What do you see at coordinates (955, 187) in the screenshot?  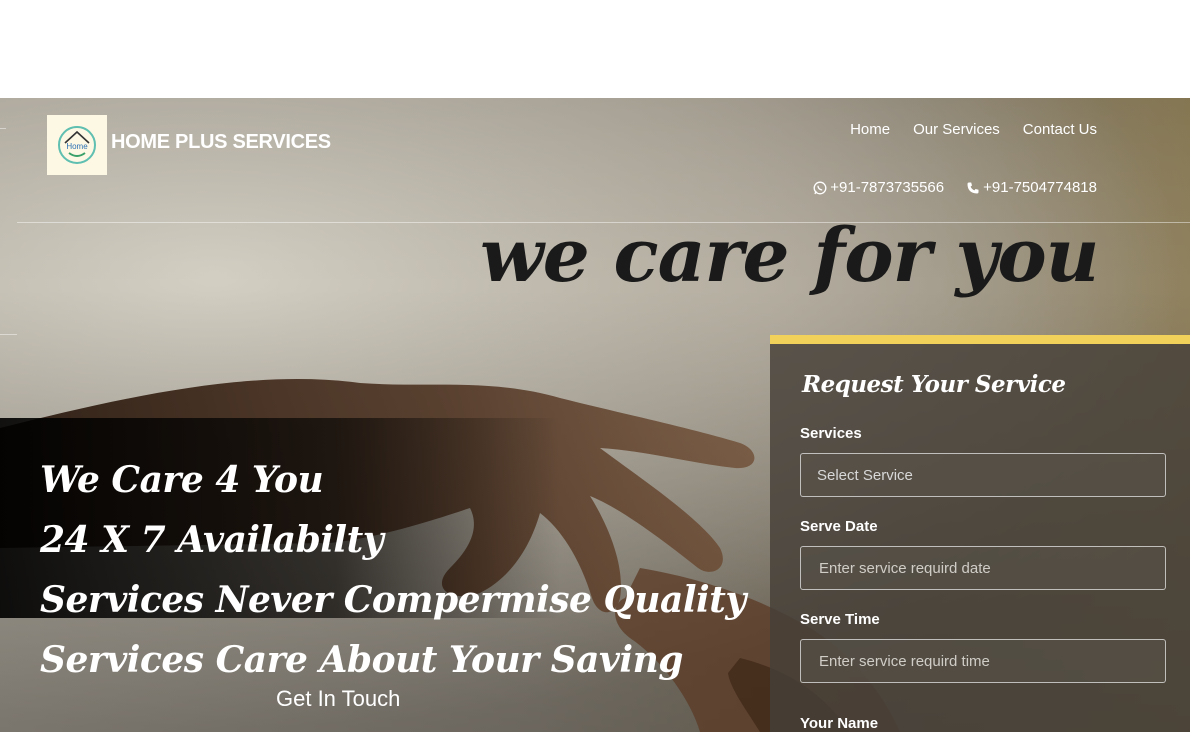 I see `contact-phones: +91-7873735566 +91-7504774818` at bounding box center [955, 187].